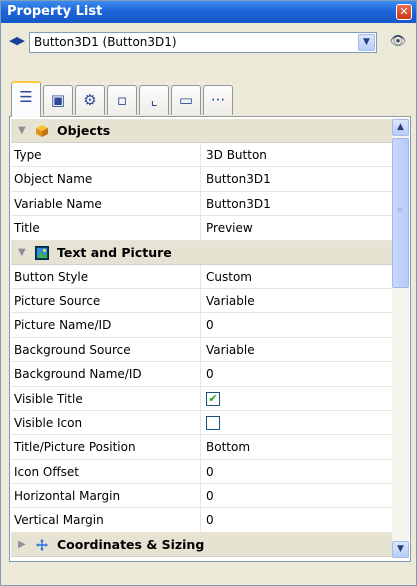 The image size is (417, 586). I want to click on tab-more: ···, so click(218, 100).